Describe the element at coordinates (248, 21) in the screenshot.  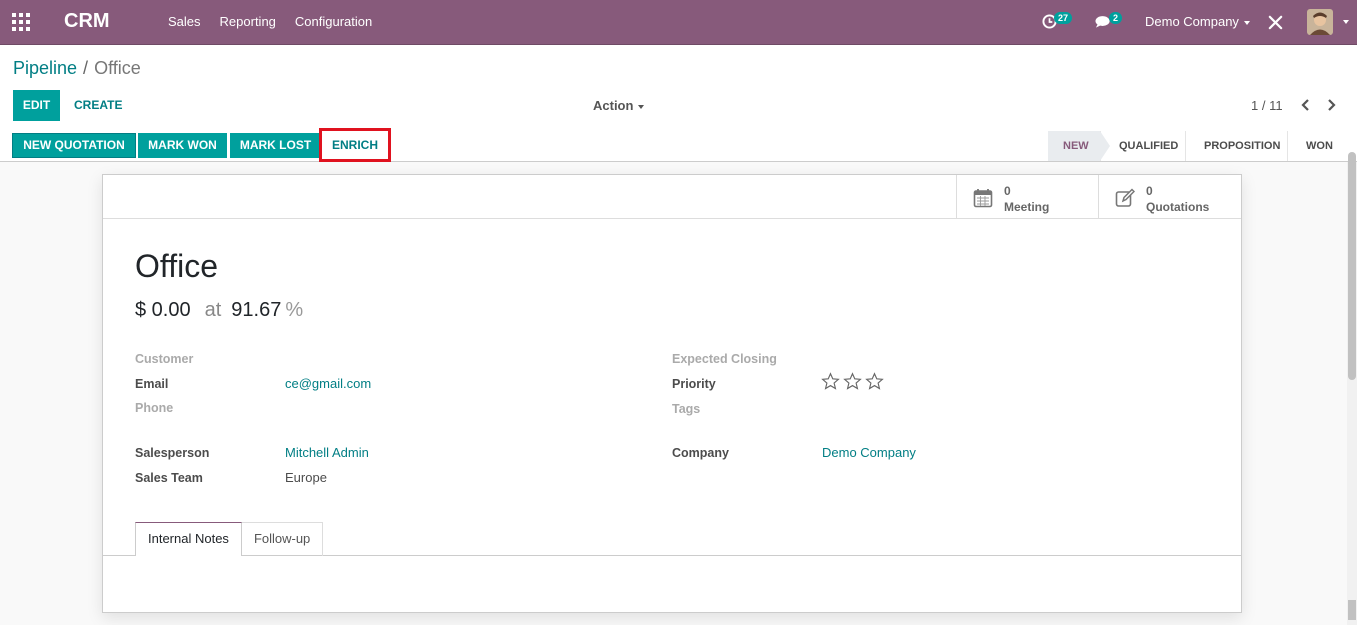
I see `menu-item-reporting: Reporting` at that location.